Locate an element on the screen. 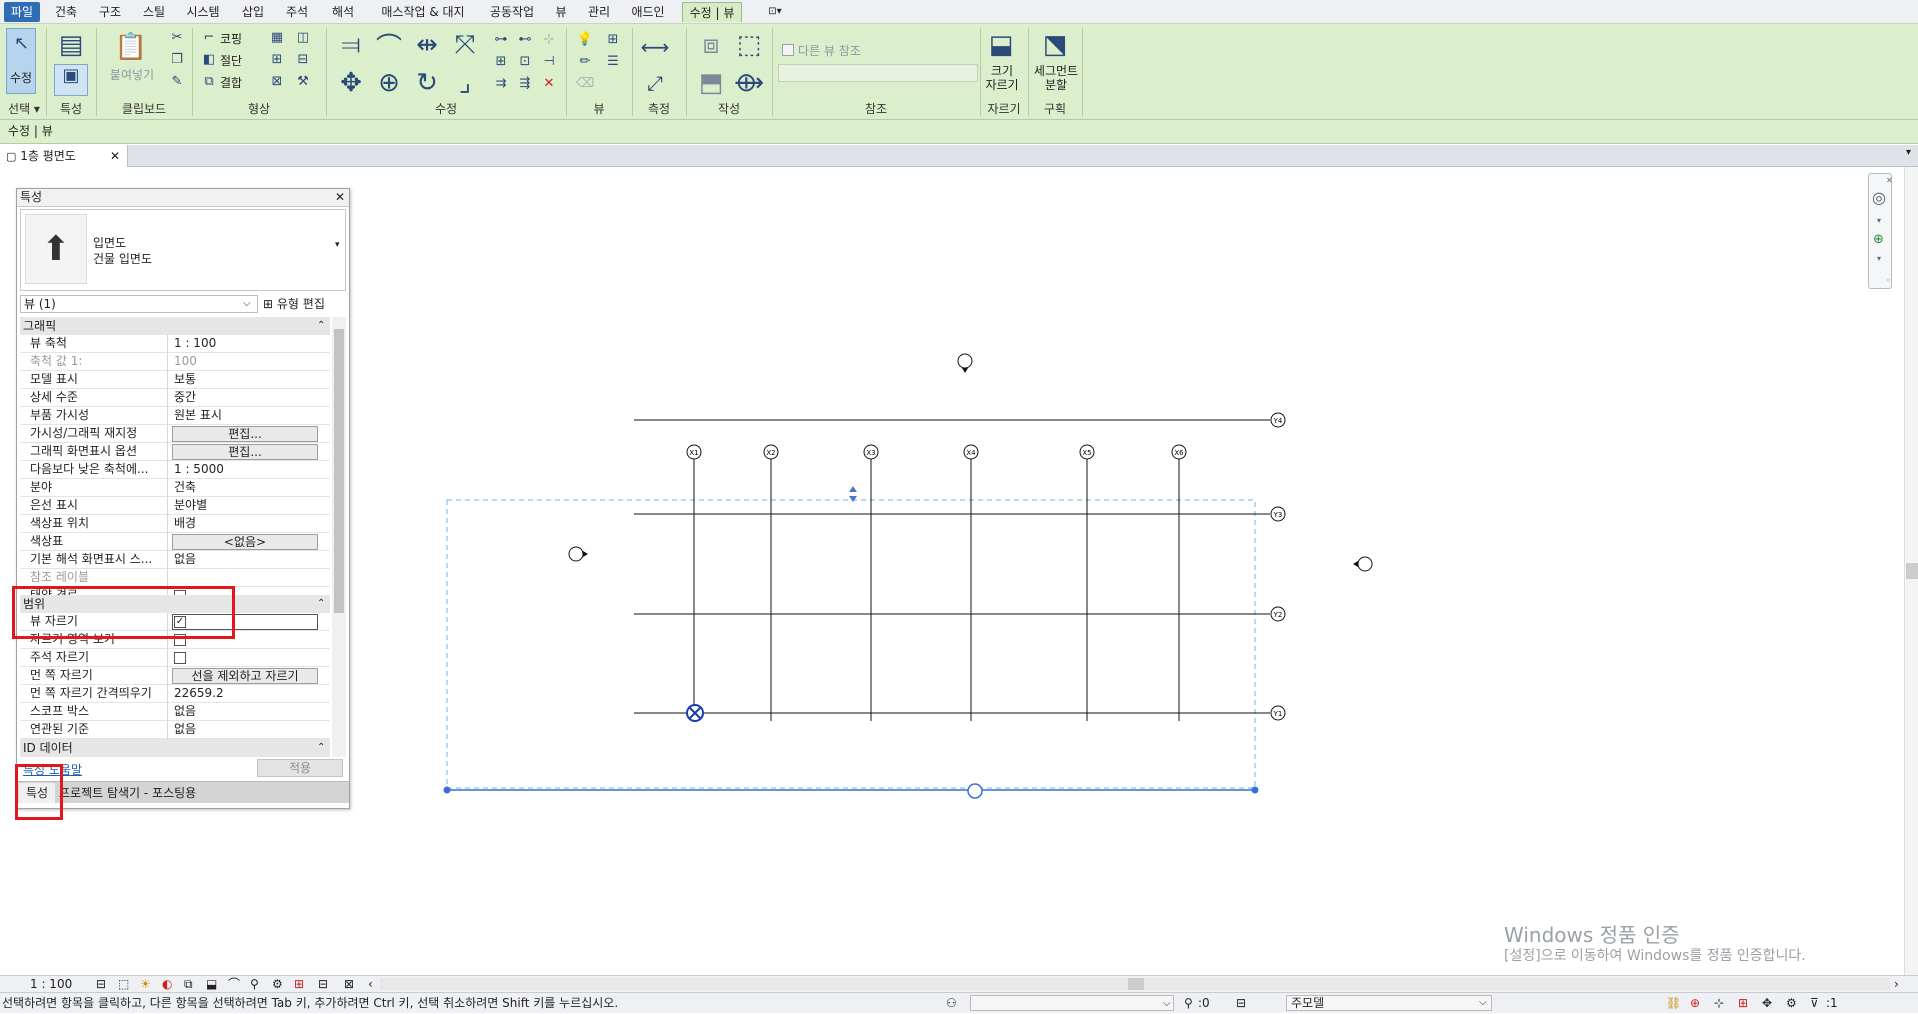  prop-row: 색상표 위치 배경 is located at coordinates (175, 524).